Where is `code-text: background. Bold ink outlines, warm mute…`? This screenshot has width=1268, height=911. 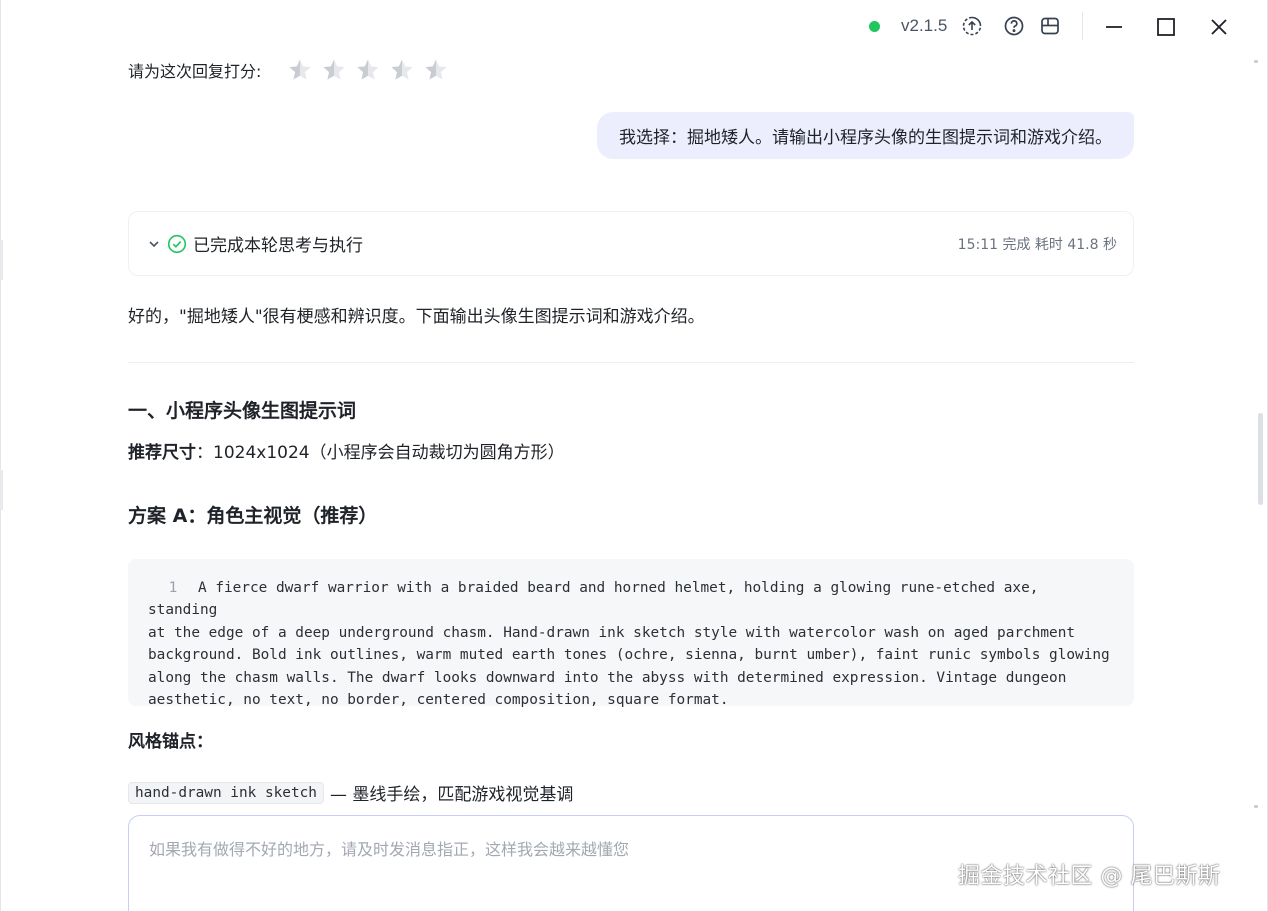 code-text: background. Bold ink outlines, warm mute… is located at coordinates (629, 655).